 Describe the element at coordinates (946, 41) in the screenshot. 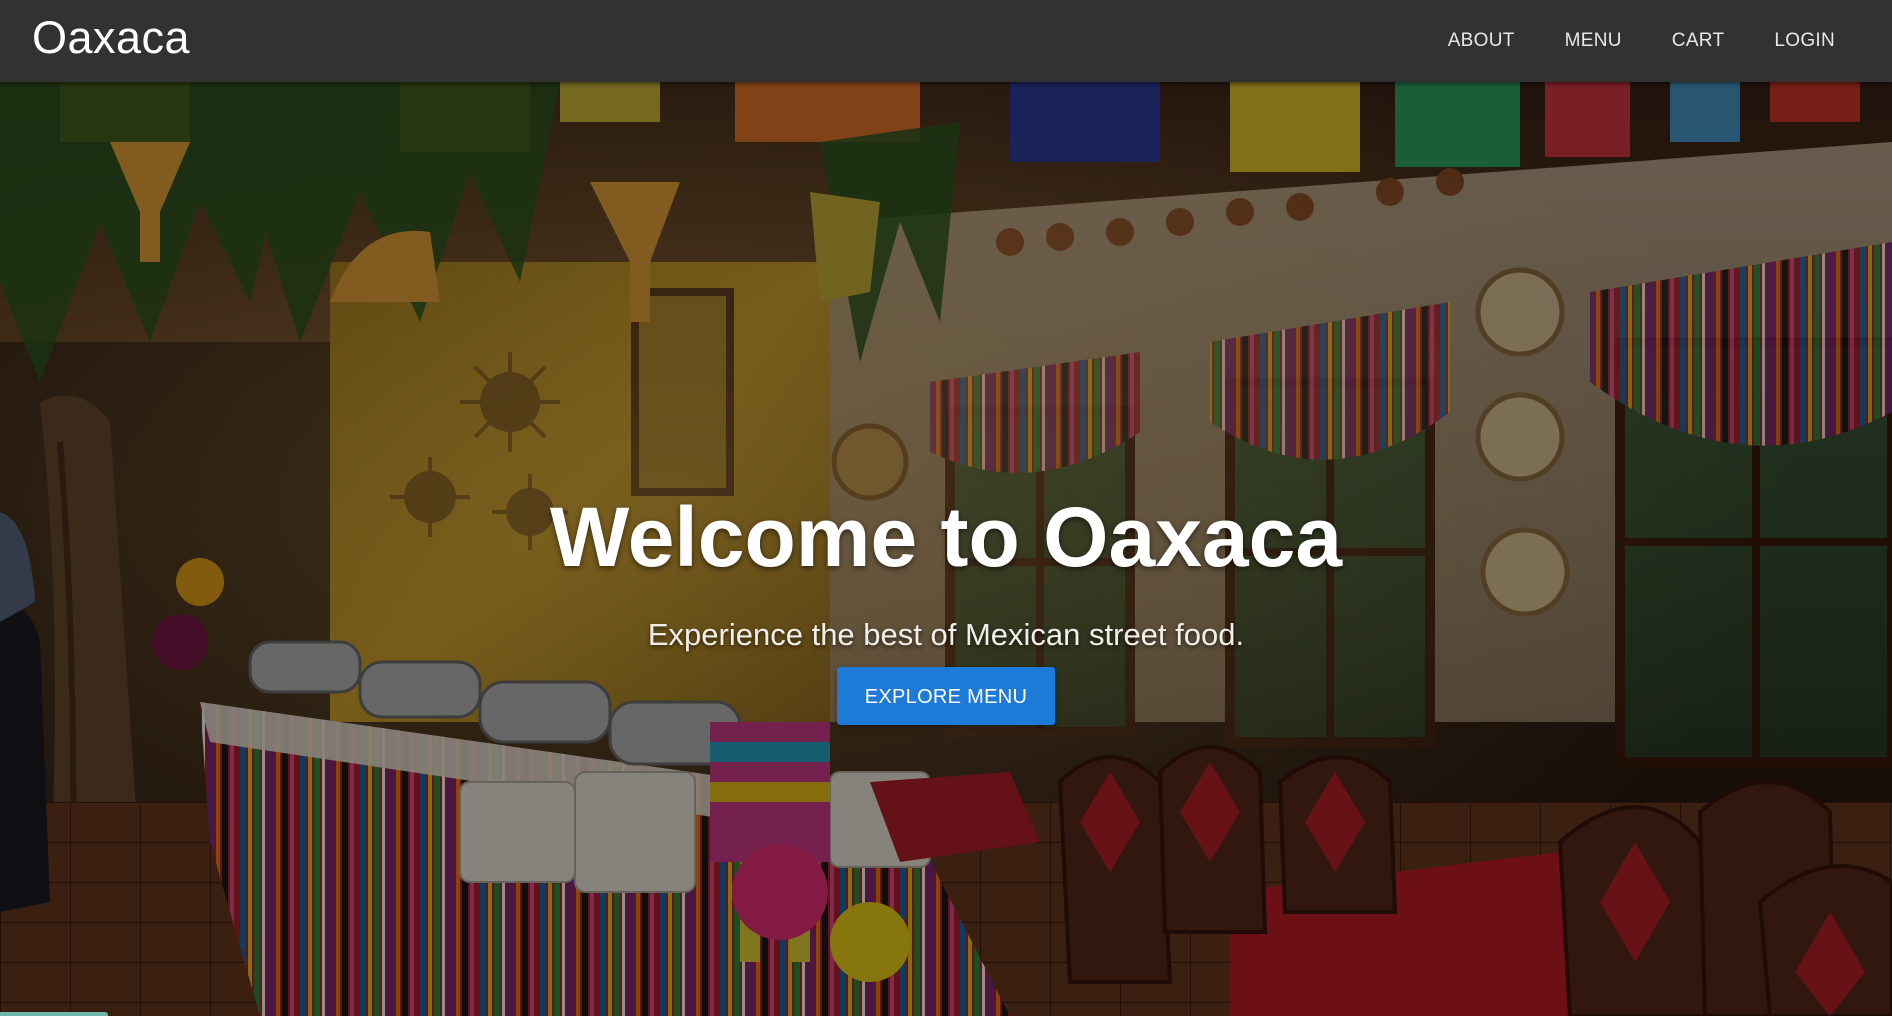

I see `top-navbar: Oaxaca ABOUT MENU CART LOGIN` at that location.